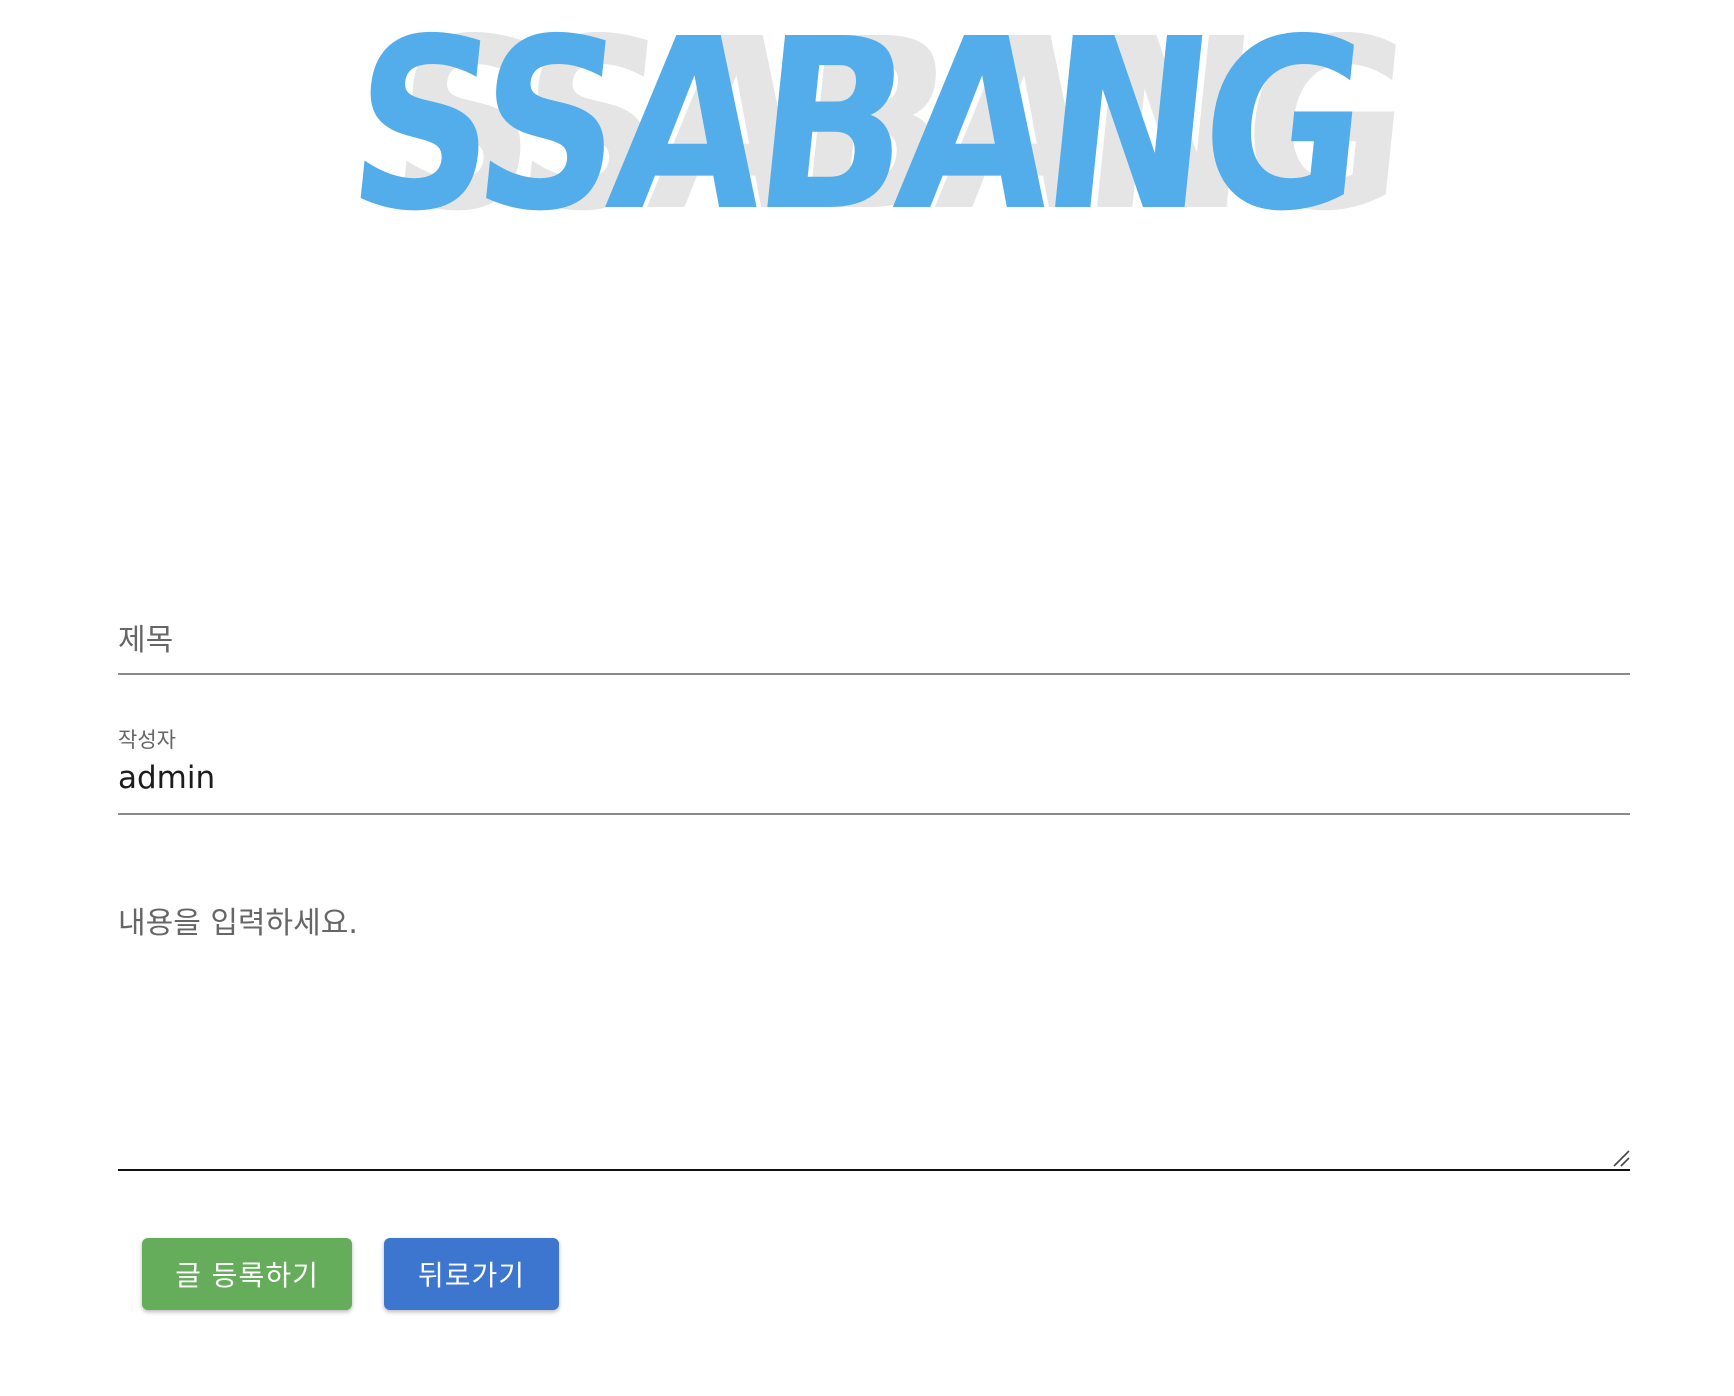  I want to click on logo-text: SSABANG, so click(855, 131).